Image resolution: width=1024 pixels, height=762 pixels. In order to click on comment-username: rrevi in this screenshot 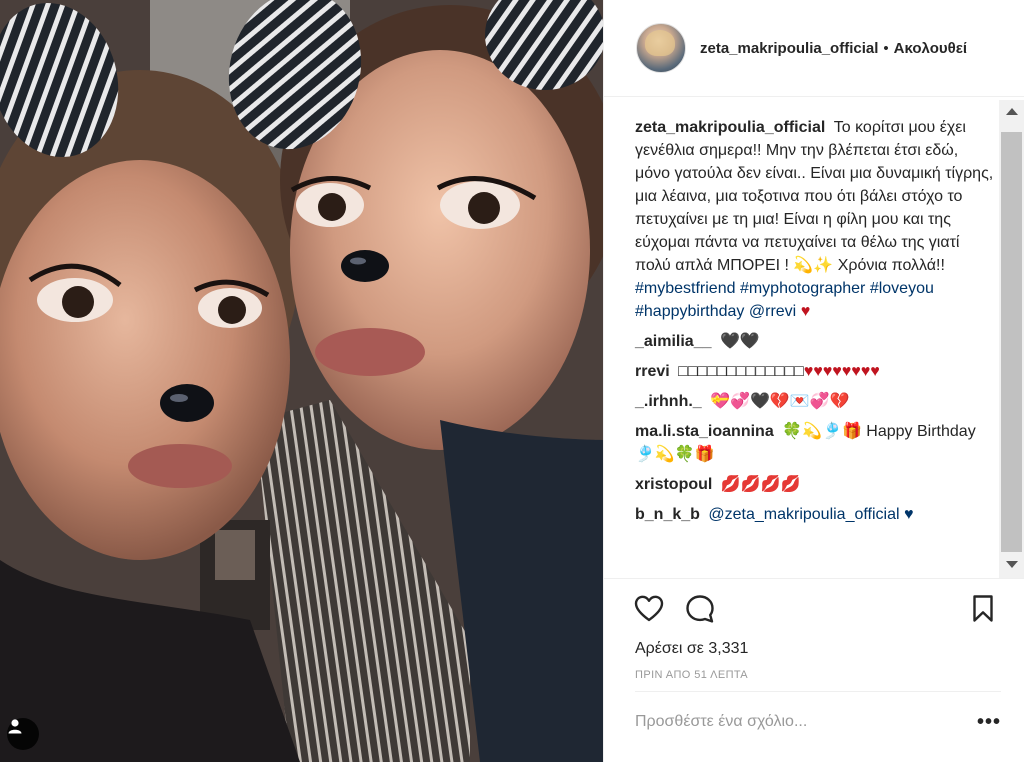, I will do `click(652, 371)`.